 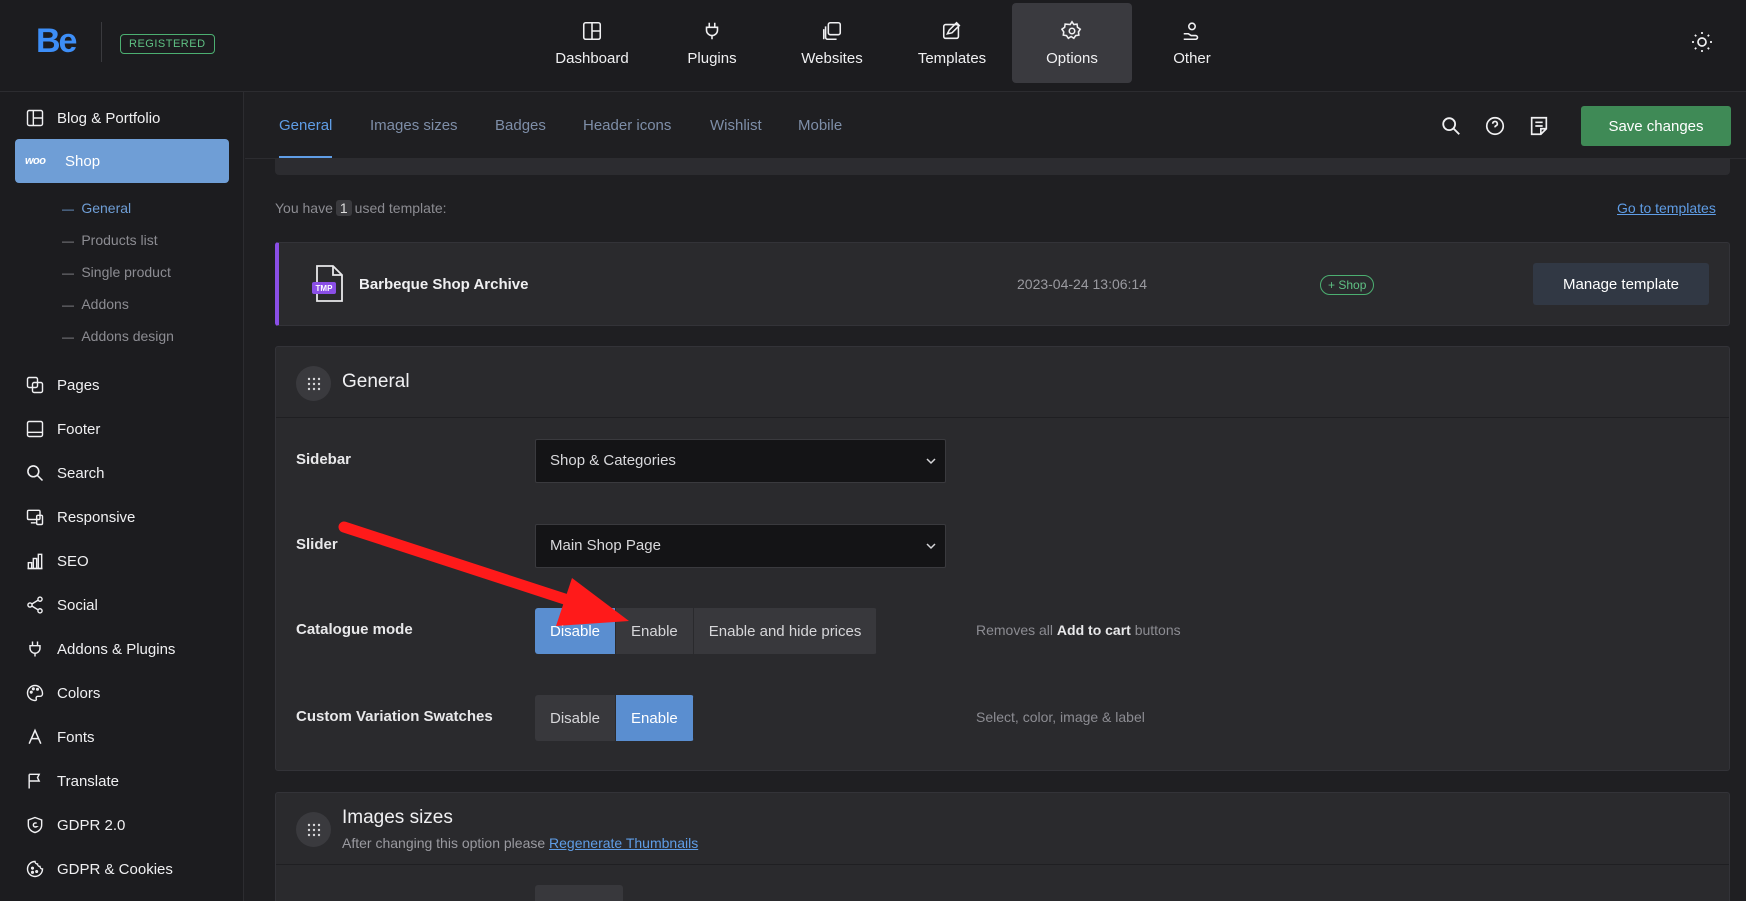 I want to click on sidebar-item-shop: woo Shop, so click(x=122, y=161).